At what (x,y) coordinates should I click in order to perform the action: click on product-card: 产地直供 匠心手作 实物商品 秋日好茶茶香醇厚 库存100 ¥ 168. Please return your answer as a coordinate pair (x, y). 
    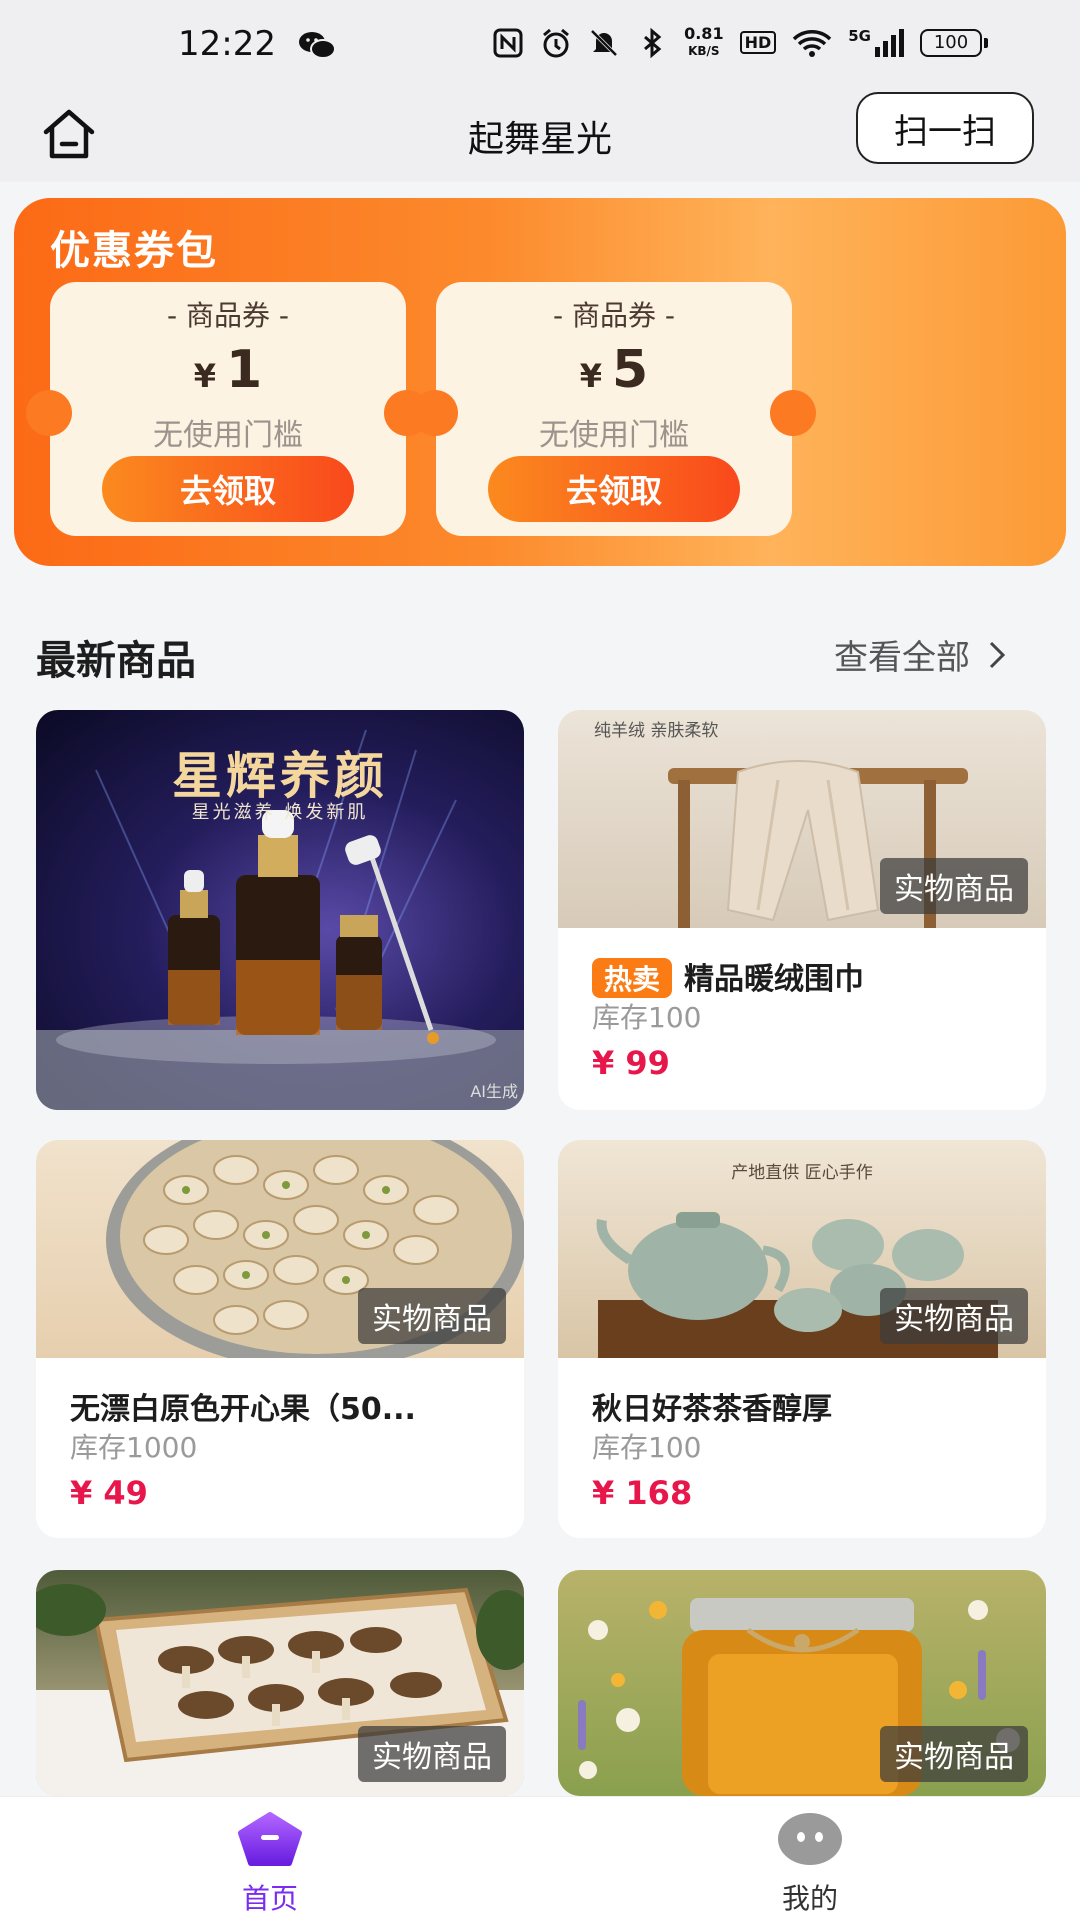
    Looking at the image, I should click on (802, 1339).